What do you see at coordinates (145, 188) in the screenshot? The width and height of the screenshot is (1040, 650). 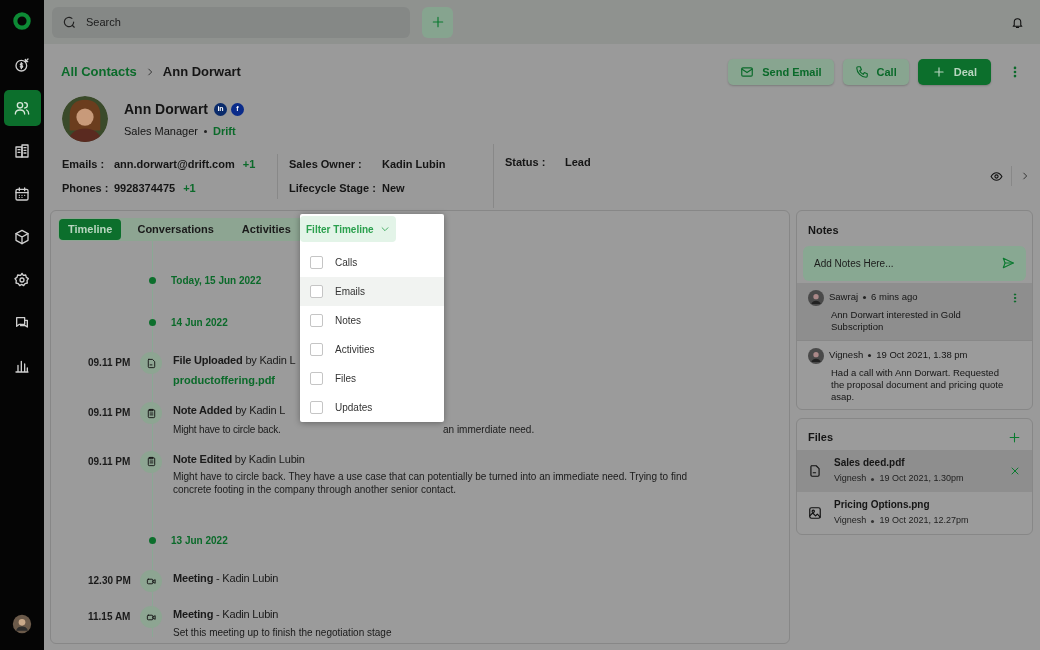 I see `field-value: 9928374475` at bounding box center [145, 188].